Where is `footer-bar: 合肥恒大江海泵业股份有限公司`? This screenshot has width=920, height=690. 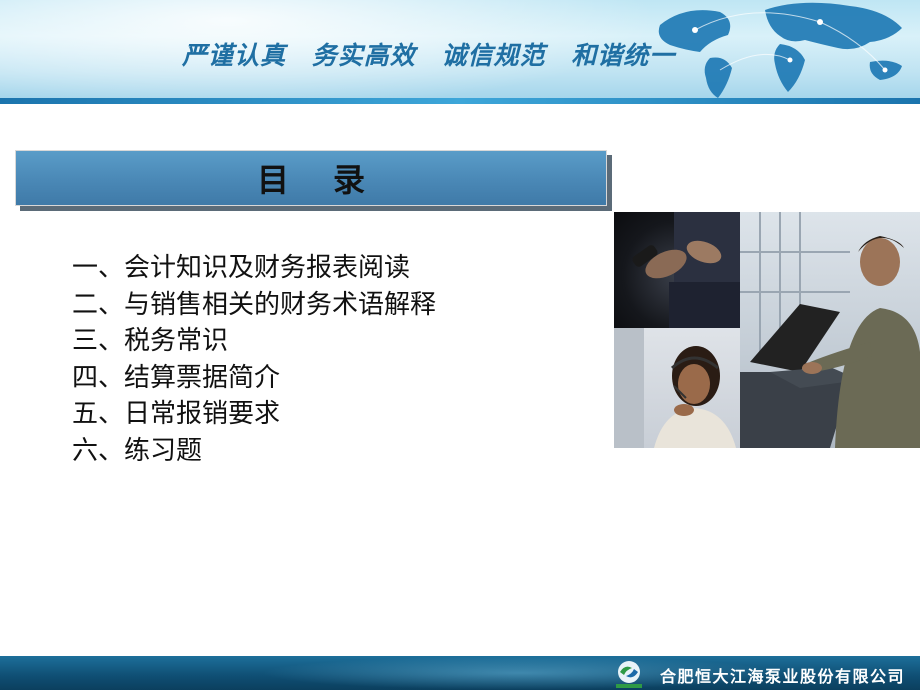 footer-bar: 合肥恒大江海泵业股份有限公司 is located at coordinates (460, 673).